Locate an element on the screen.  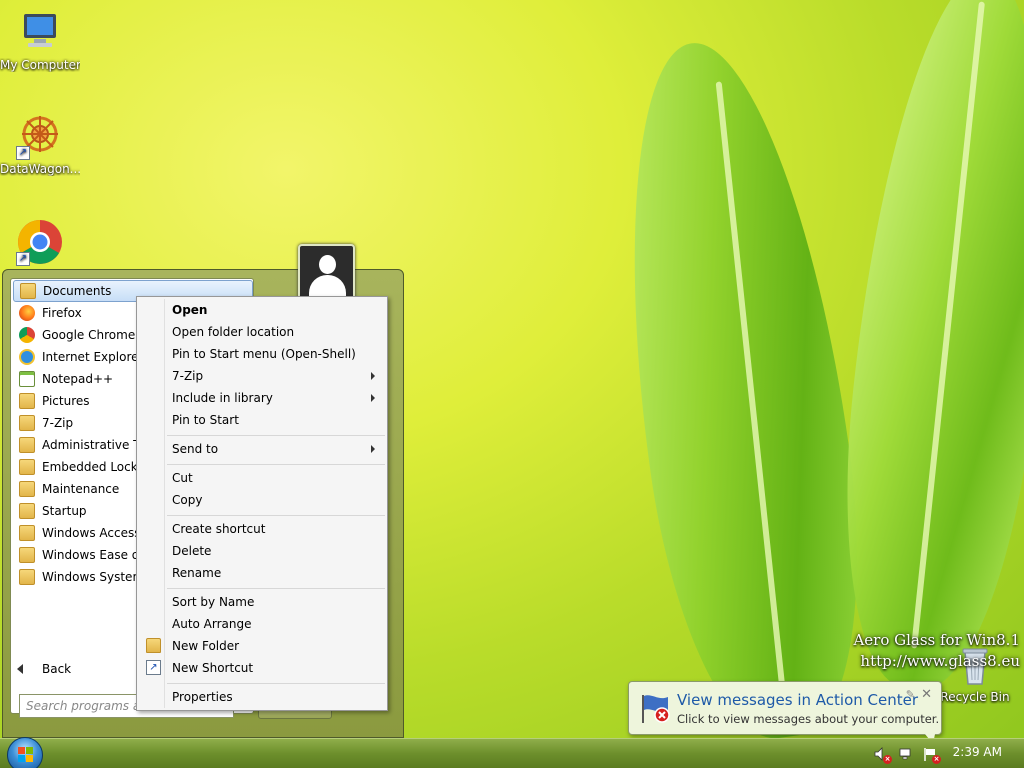
user-avatar is located at coordinates (326, 272).